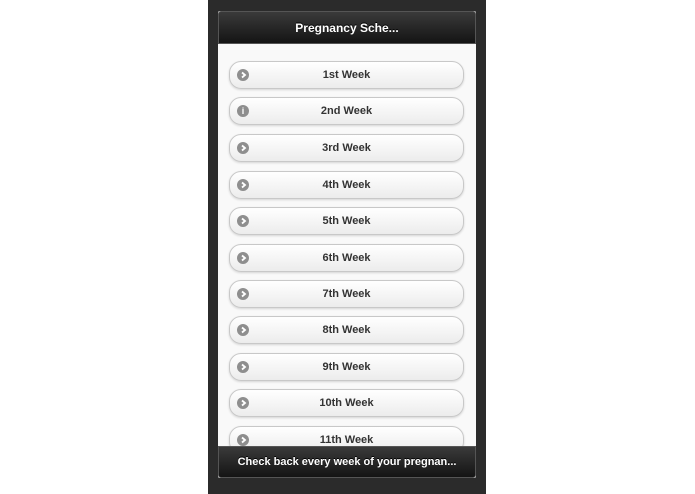 The width and height of the screenshot is (695, 494). I want to click on week-item-10: 10th Week, so click(346, 403).